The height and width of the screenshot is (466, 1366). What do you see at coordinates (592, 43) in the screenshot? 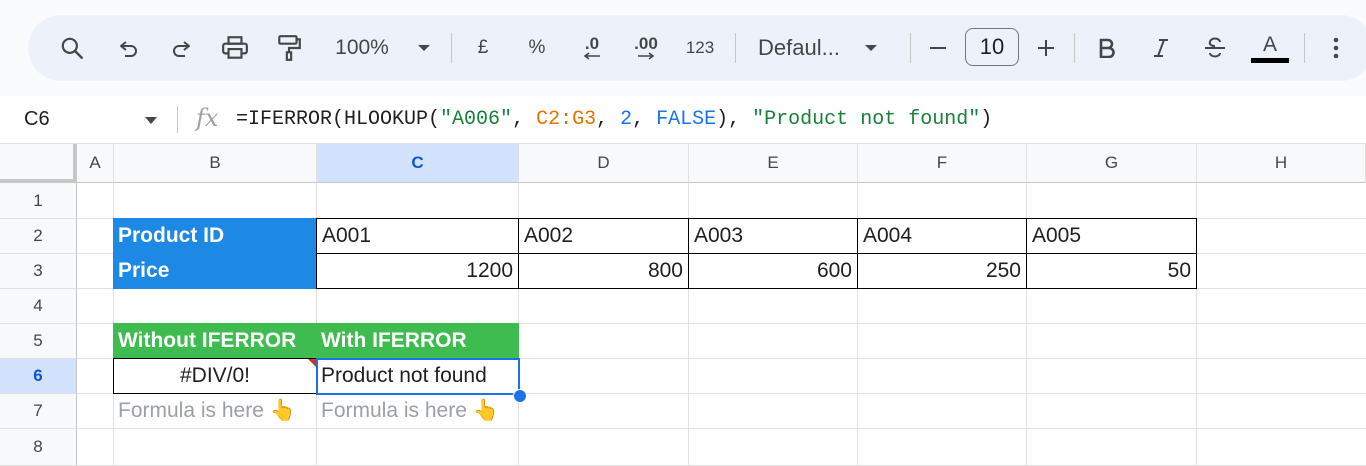
I see `decrease-decimal-label: .0` at bounding box center [592, 43].